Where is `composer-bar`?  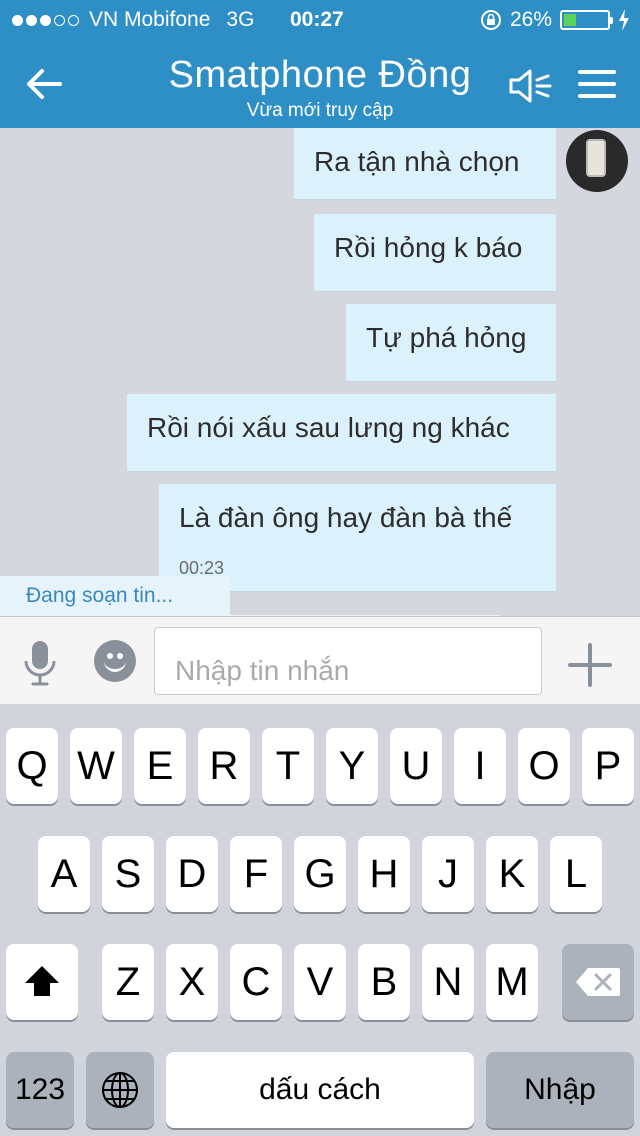 composer-bar is located at coordinates (320, 660).